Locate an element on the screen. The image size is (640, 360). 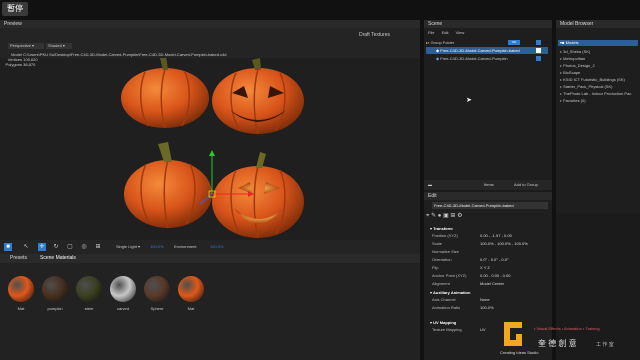
property-value: 100.0% is located at coordinates (487, 308).